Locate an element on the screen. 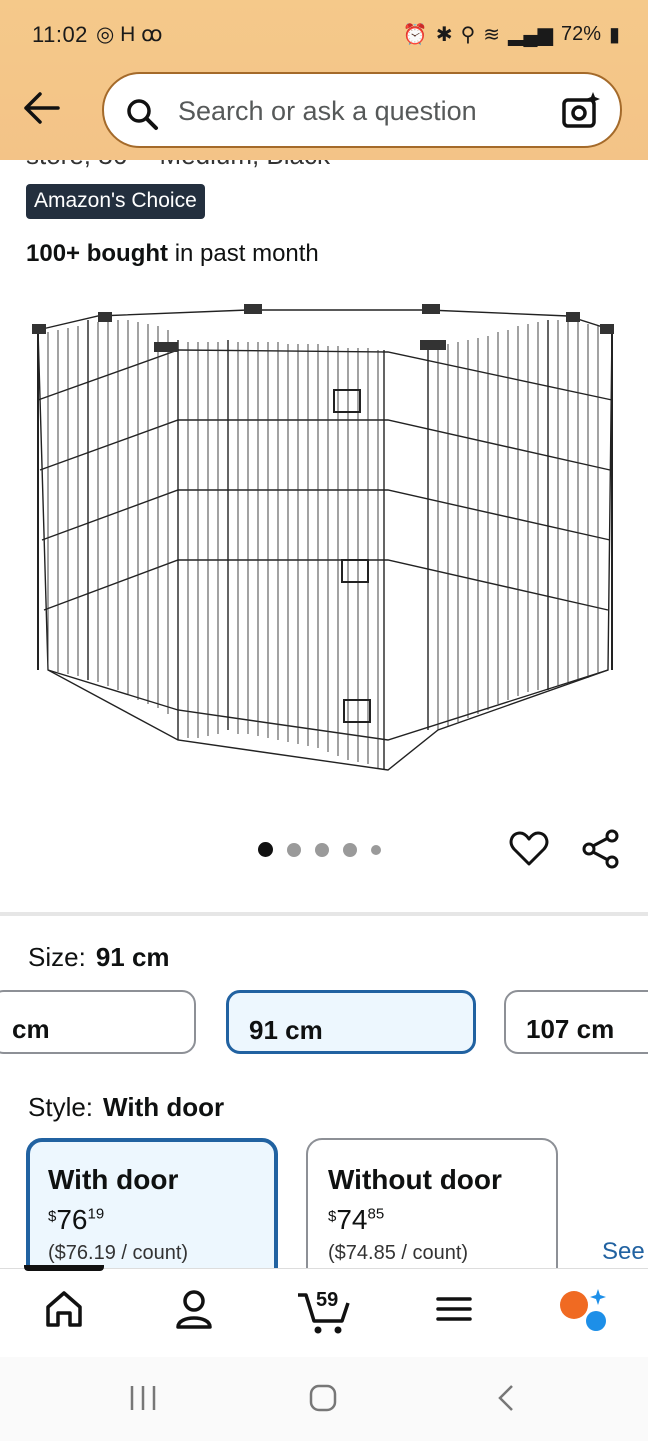  battery-icon: ▮ is located at coordinates (614, 35).